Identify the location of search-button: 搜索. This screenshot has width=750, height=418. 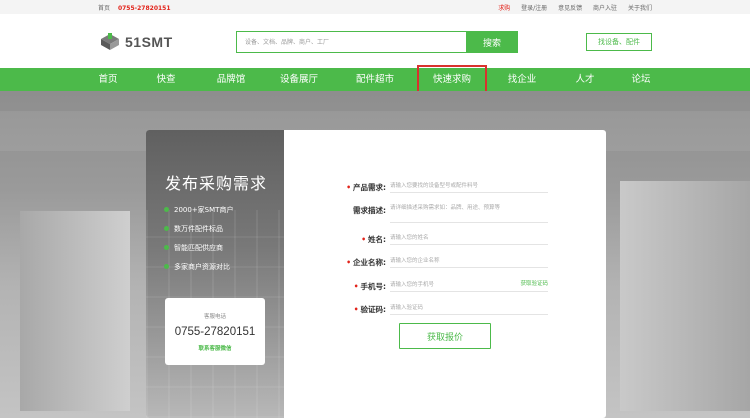
(492, 42).